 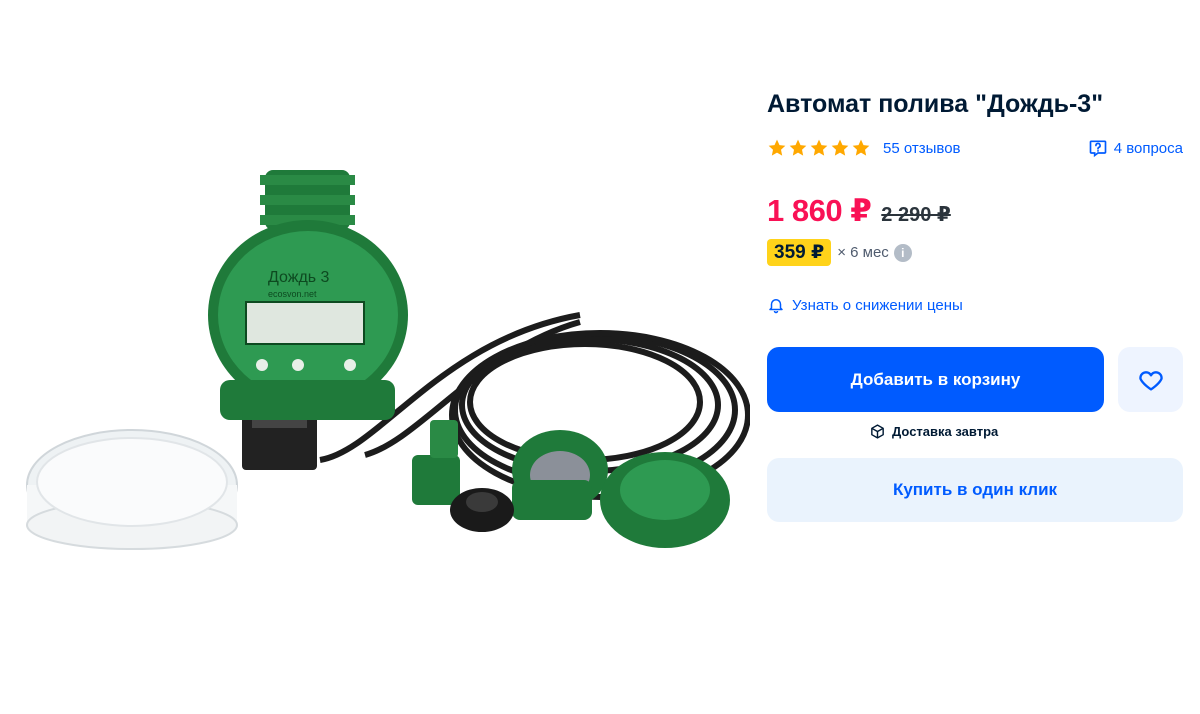 I want to click on wishlist-button, so click(x=1150, y=379).